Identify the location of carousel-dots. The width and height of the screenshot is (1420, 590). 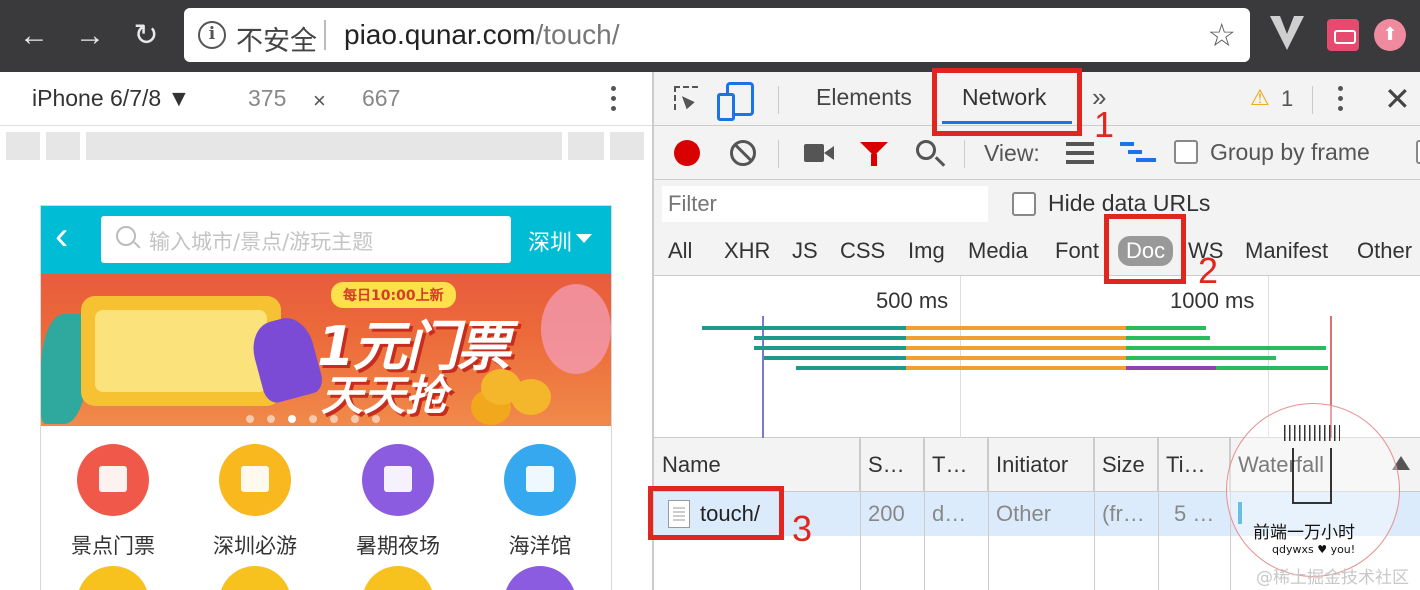
(319, 416).